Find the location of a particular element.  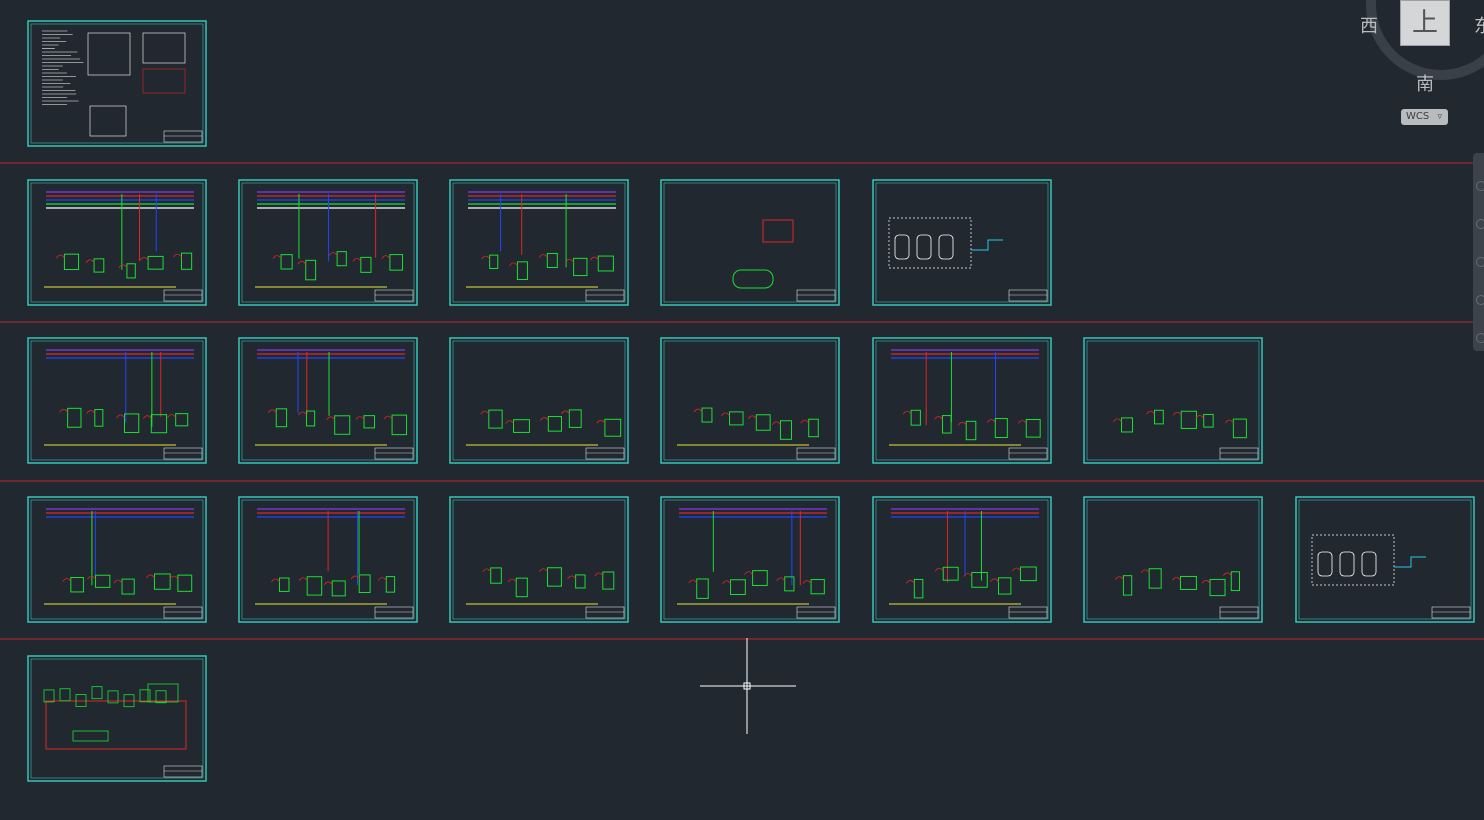

full-navigation-wheel-icon is located at coordinates (1480, 186).